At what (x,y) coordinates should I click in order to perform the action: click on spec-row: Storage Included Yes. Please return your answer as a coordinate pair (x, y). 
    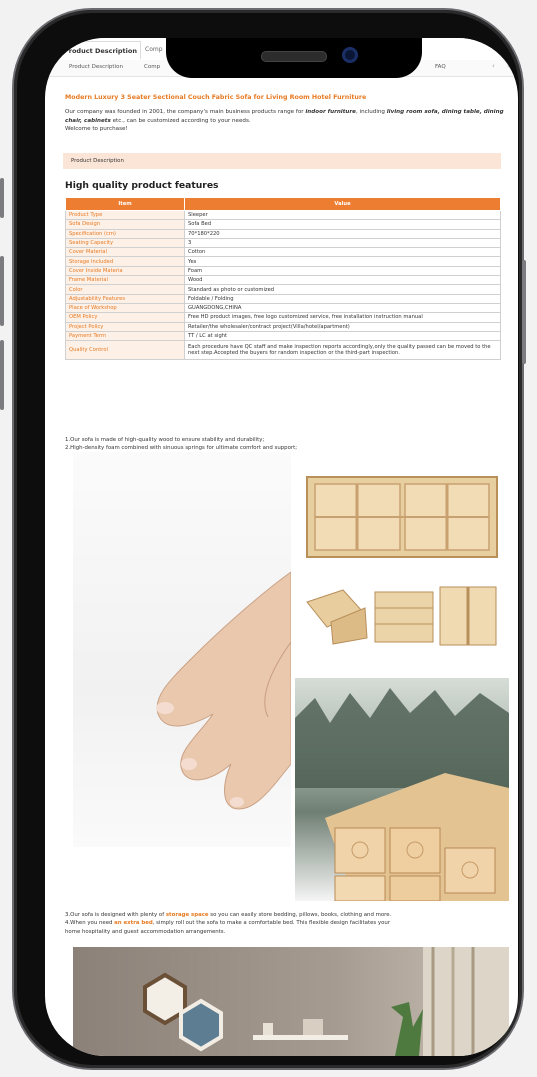
    Looking at the image, I should click on (283, 261).